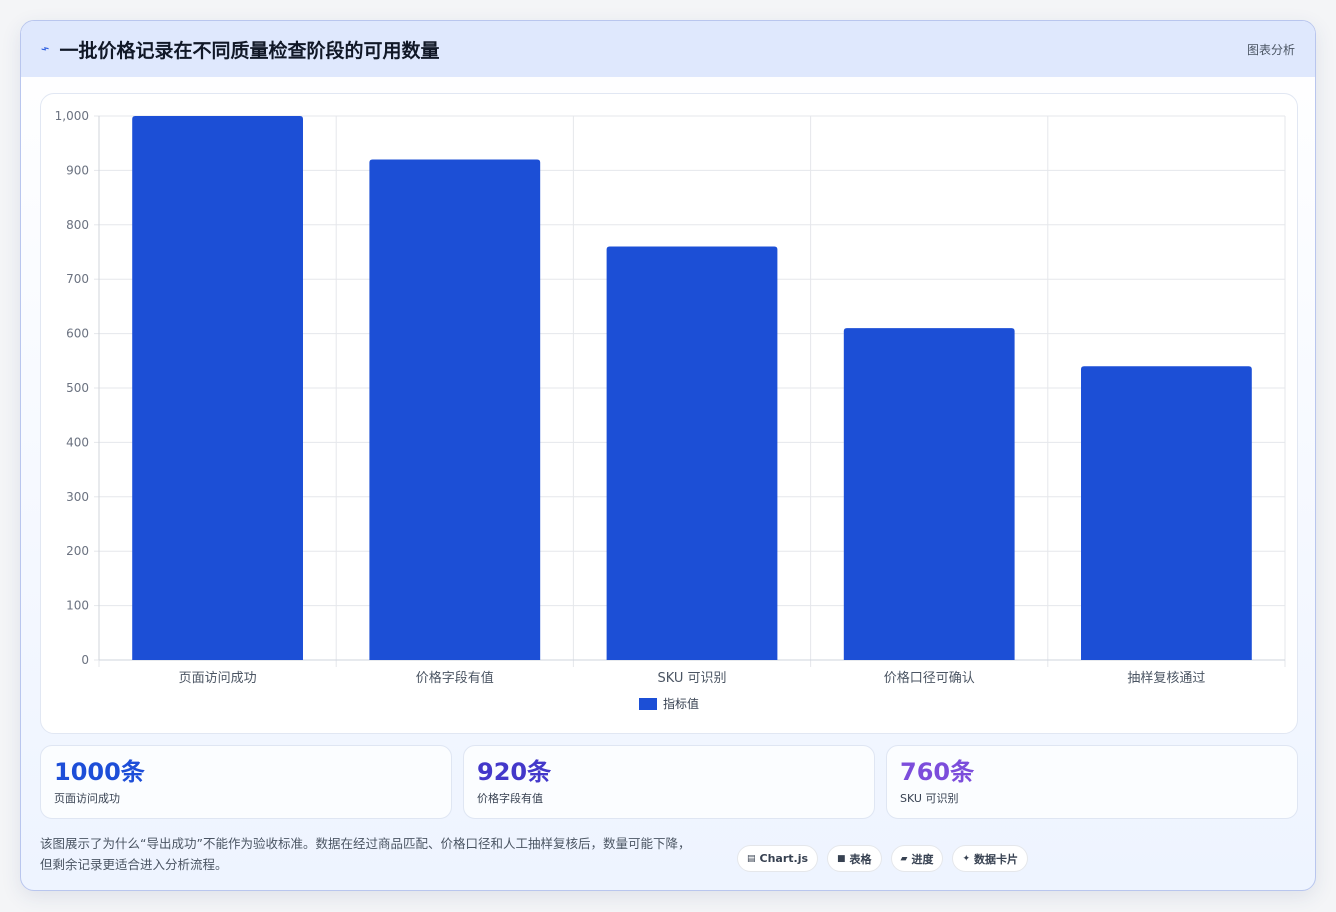 This screenshot has height=912, width=1336. I want to click on table-icon: ■, so click(841, 858).